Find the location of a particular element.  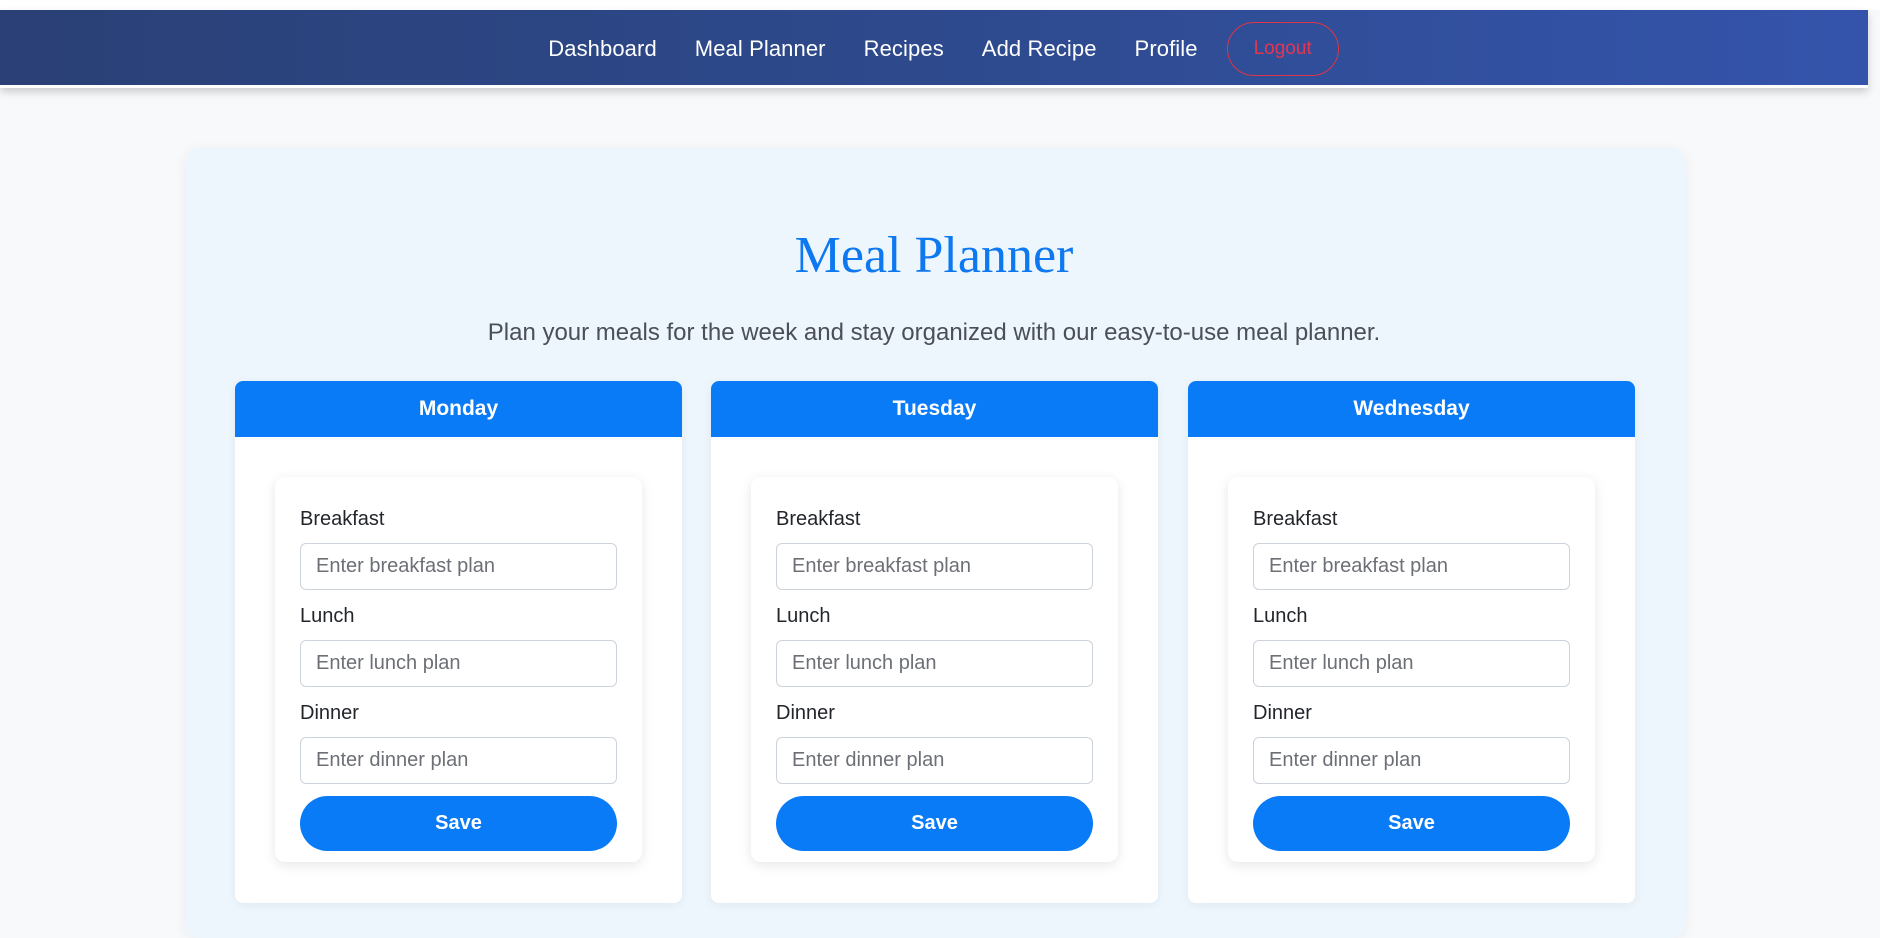

day-card-wednesday: Wednesday Breakfast Lunch Dinner Save is located at coordinates (1411, 642).